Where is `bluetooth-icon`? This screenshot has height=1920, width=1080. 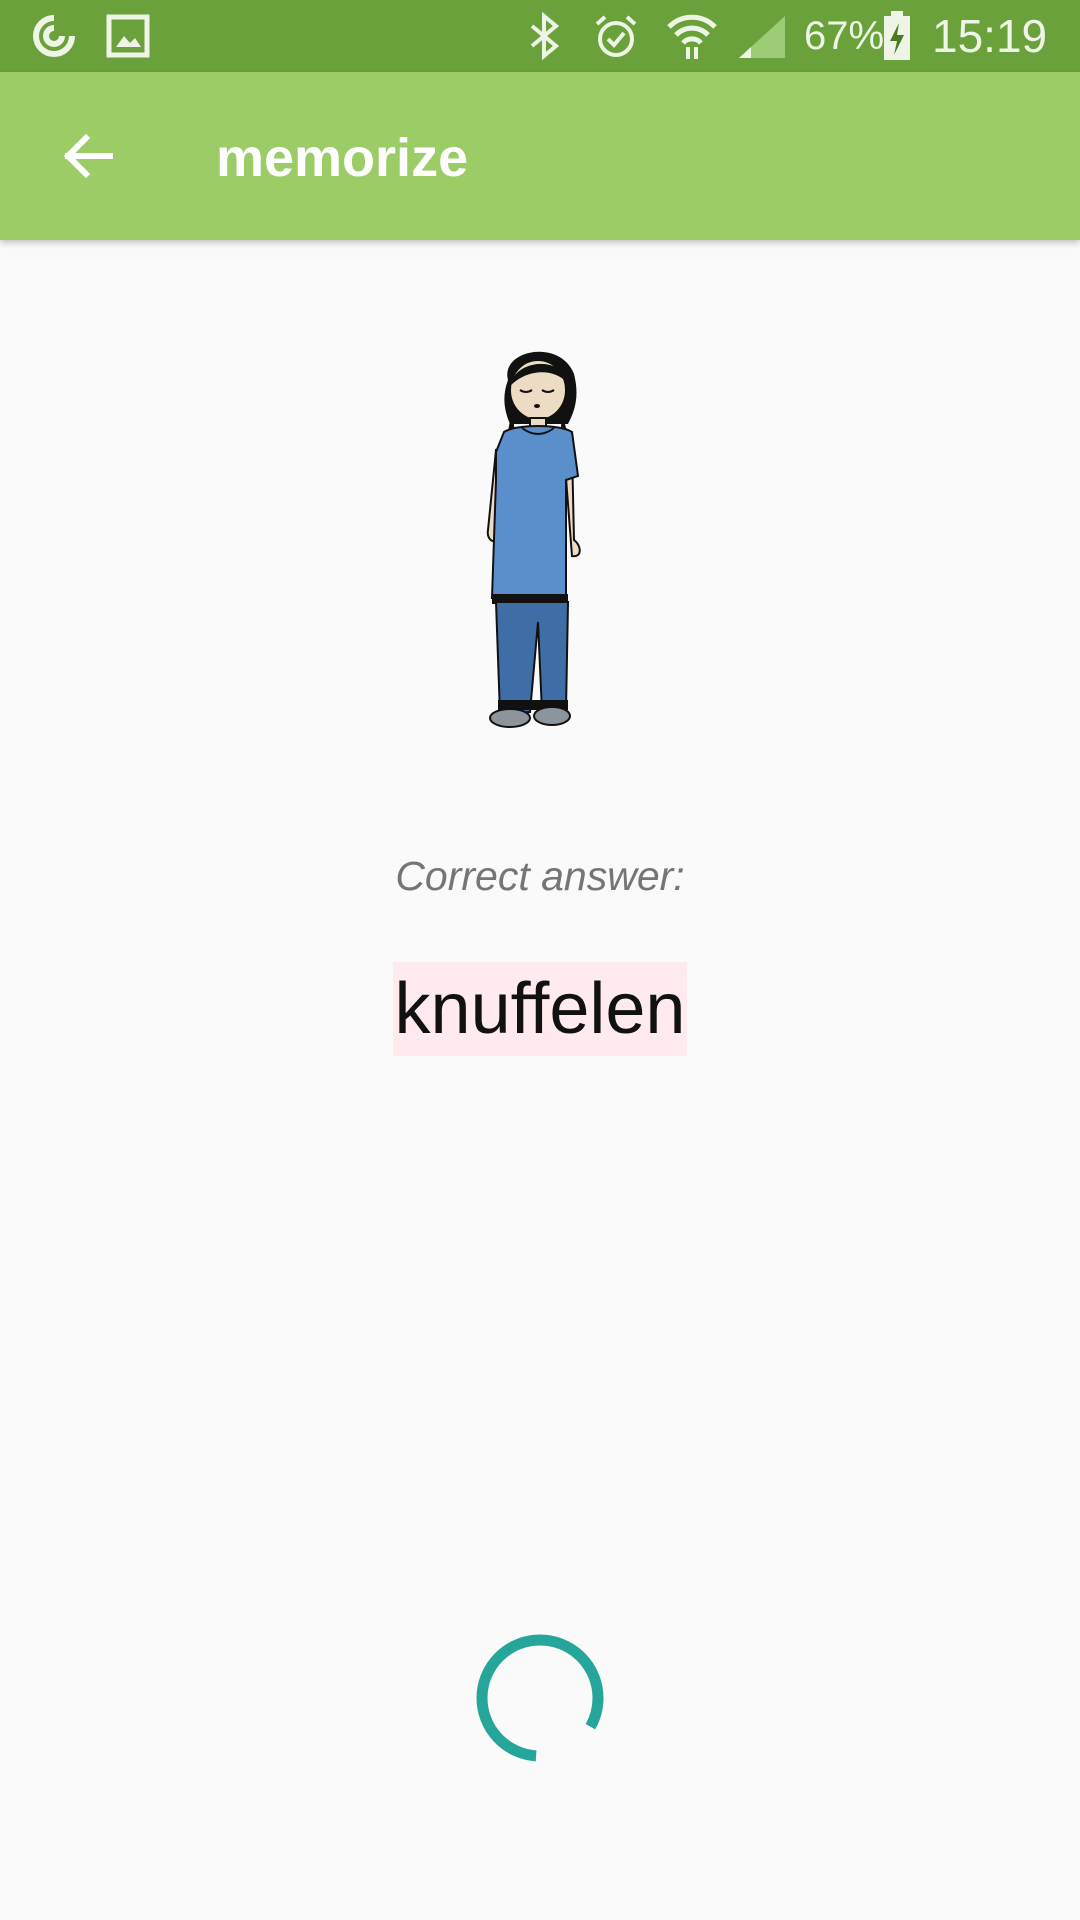
bluetooth-icon is located at coordinates (544, 36).